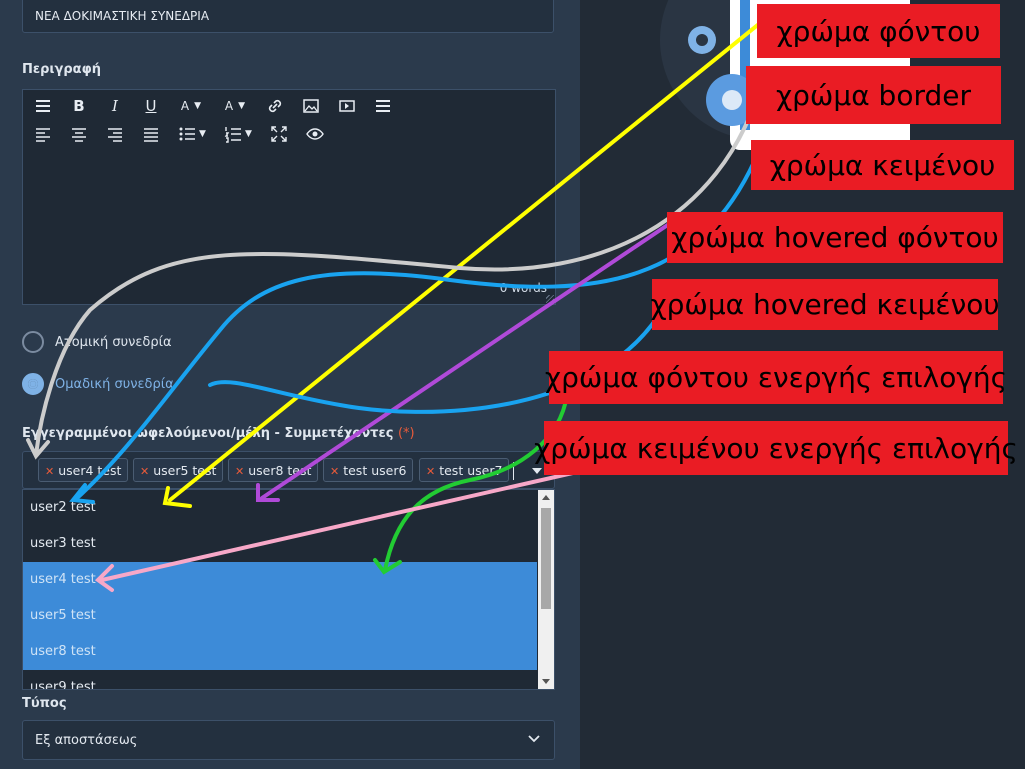  I want to click on selected-tag: ✕ user8 test, so click(273, 470).